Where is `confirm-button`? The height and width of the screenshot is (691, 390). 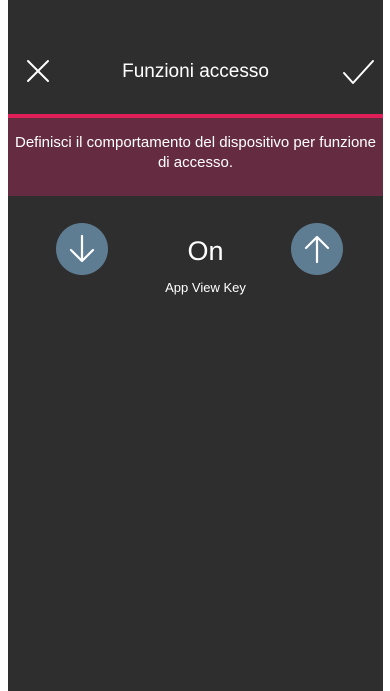
confirm-button is located at coordinates (358, 72).